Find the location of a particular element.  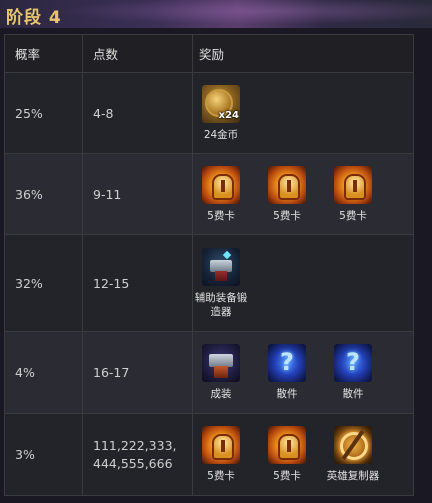

reward-list: 5费卡 5费卡 5费卡 is located at coordinates (287, 194).